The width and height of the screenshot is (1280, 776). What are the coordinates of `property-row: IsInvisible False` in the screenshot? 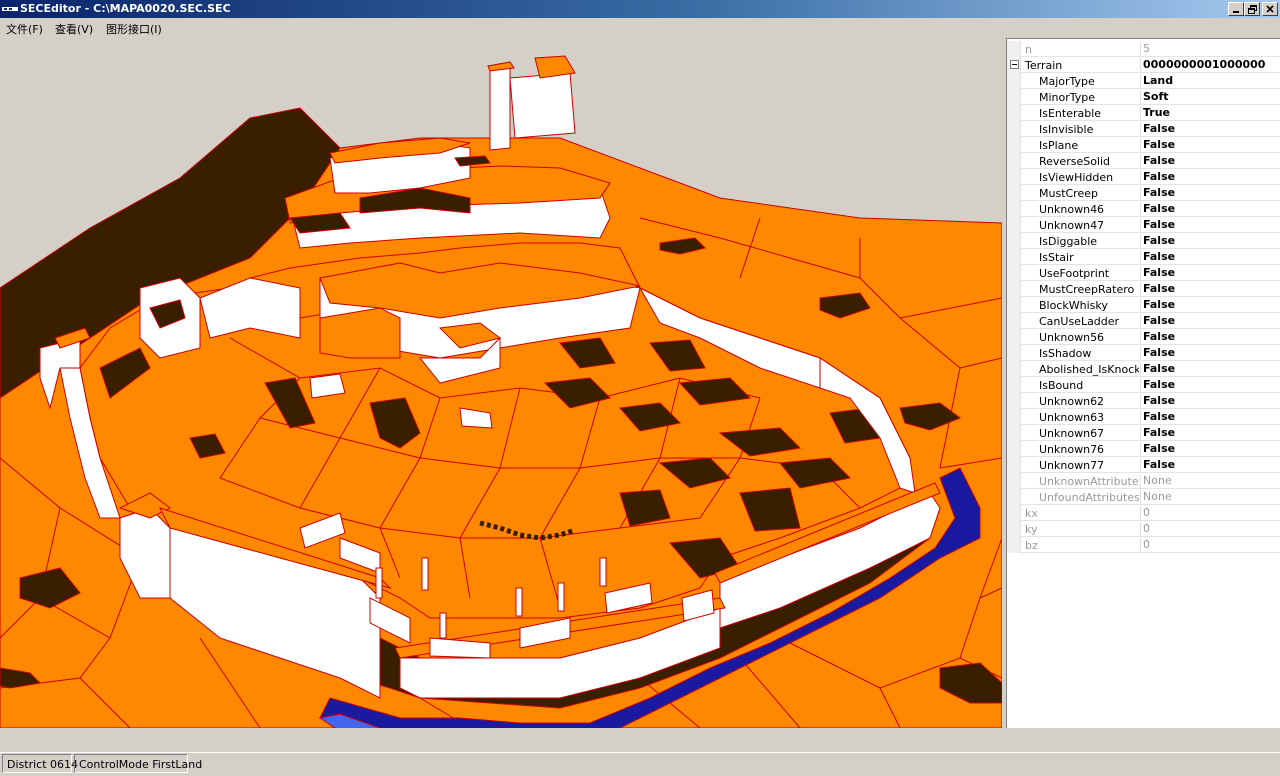 It's located at (1143, 129).